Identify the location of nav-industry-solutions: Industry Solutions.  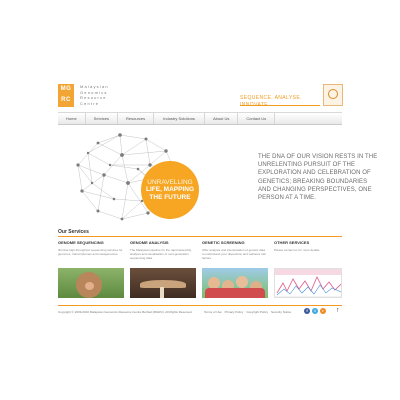
(179, 118).